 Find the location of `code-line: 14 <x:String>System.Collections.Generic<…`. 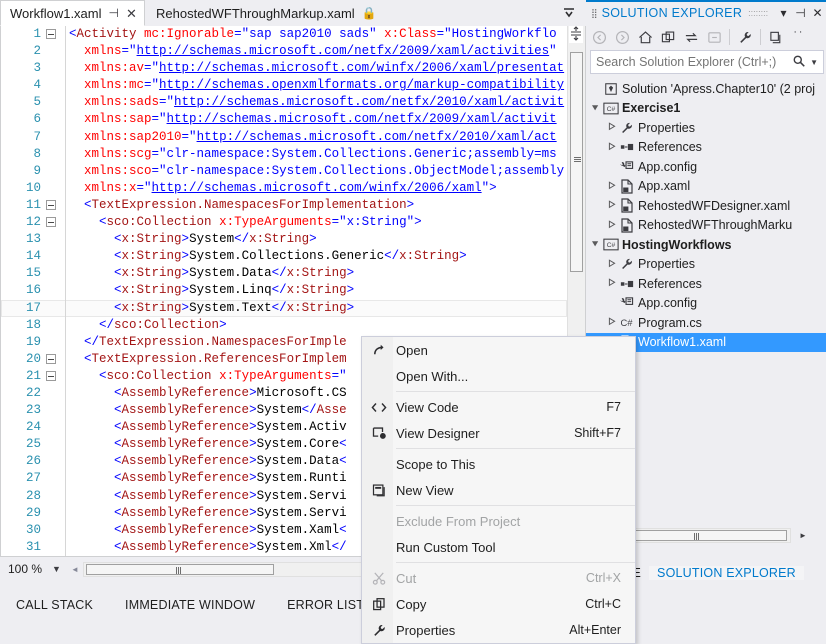

code-line: 14 <x:String>System.Collections.Generic<… is located at coordinates (284, 256).